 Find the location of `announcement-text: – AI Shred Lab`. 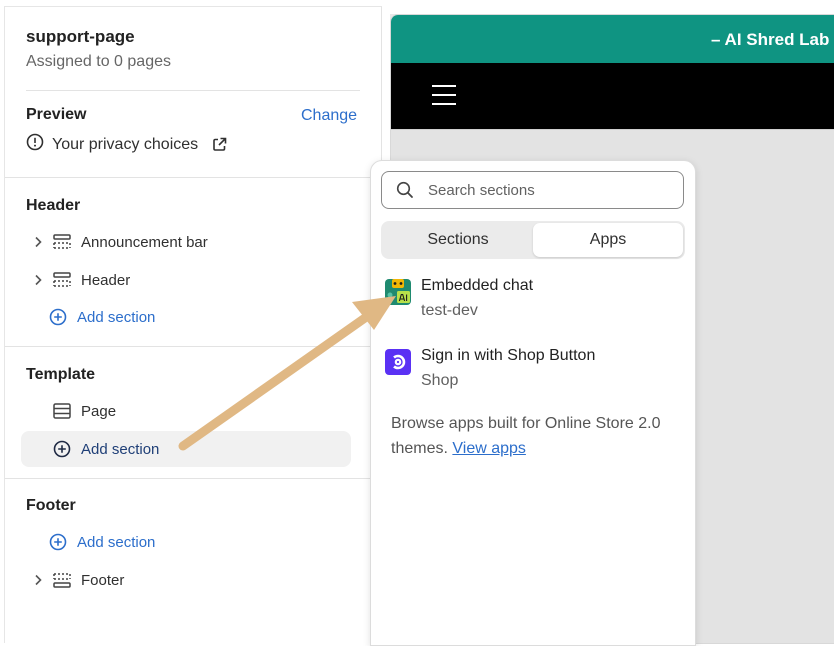

announcement-text: – AI Shred Lab is located at coordinates (770, 39).